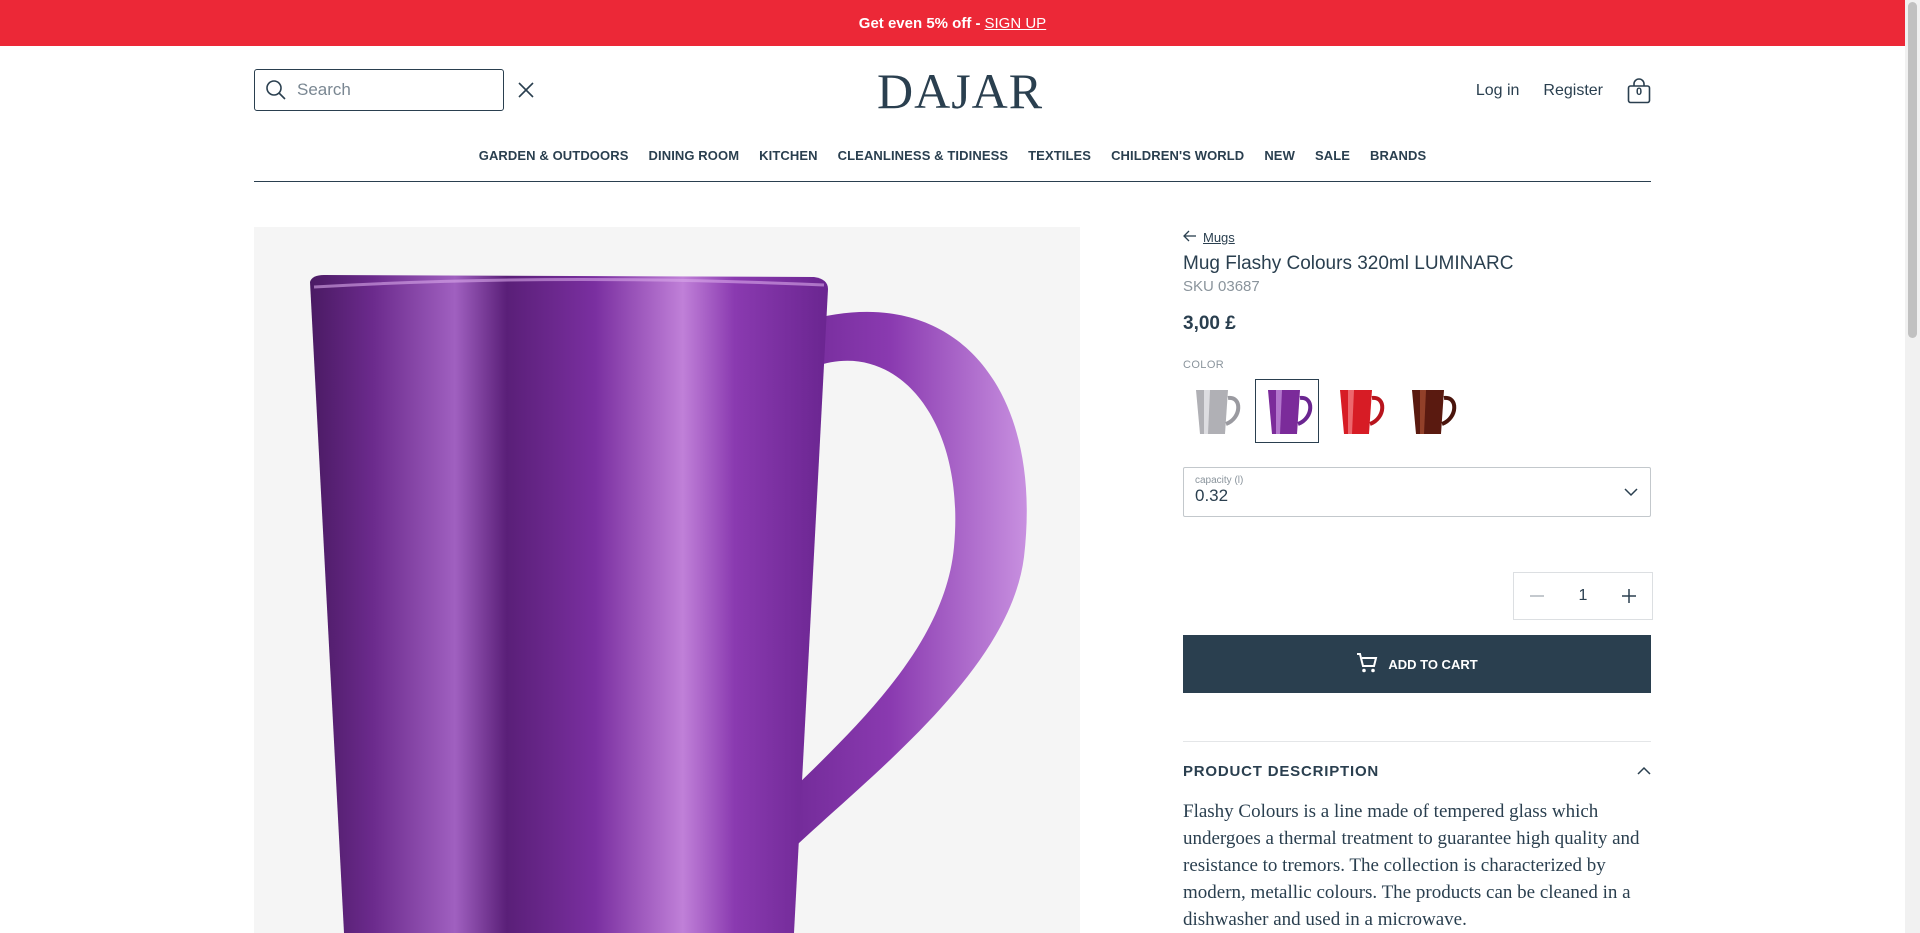 Image resolution: width=1920 pixels, height=933 pixels. Describe the element at coordinates (960, 91) in the screenshot. I see `site-logo: DAJAR` at that location.